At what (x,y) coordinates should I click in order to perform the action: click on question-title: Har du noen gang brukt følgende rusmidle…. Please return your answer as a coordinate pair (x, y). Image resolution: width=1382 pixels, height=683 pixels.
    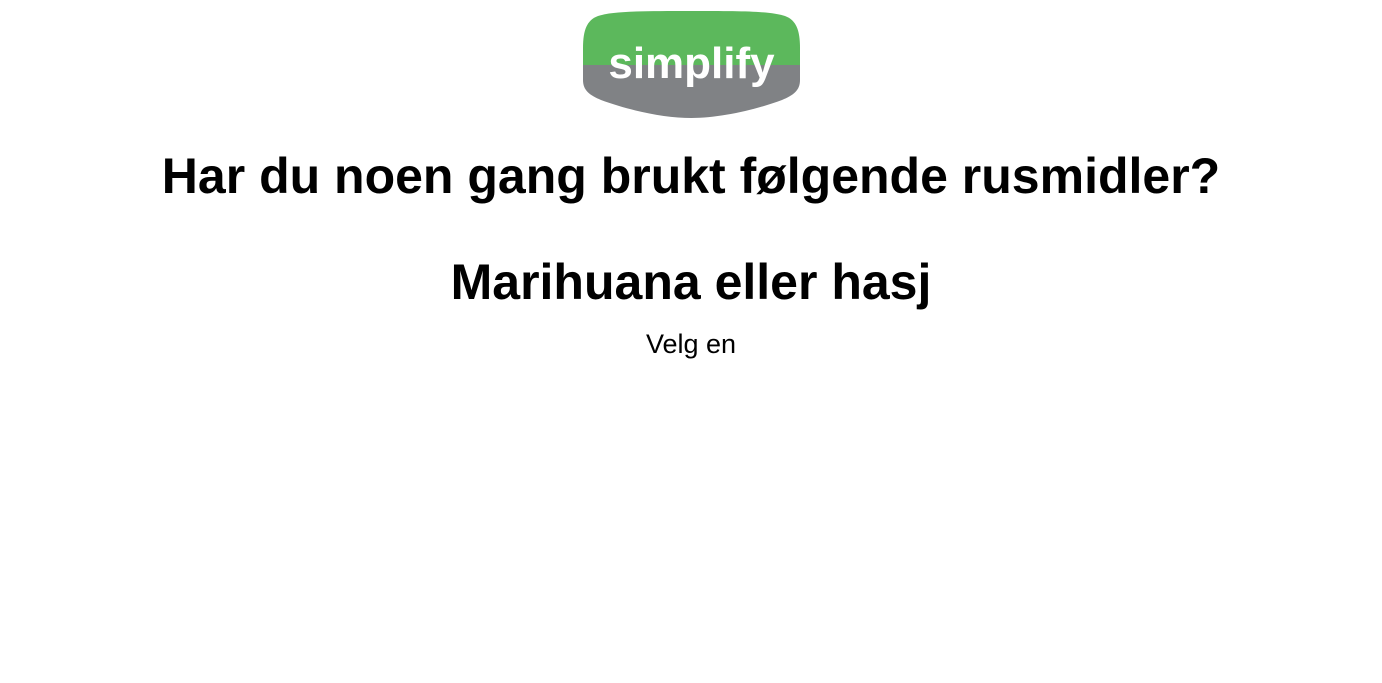
    Looking at the image, I should click on (691, 176).